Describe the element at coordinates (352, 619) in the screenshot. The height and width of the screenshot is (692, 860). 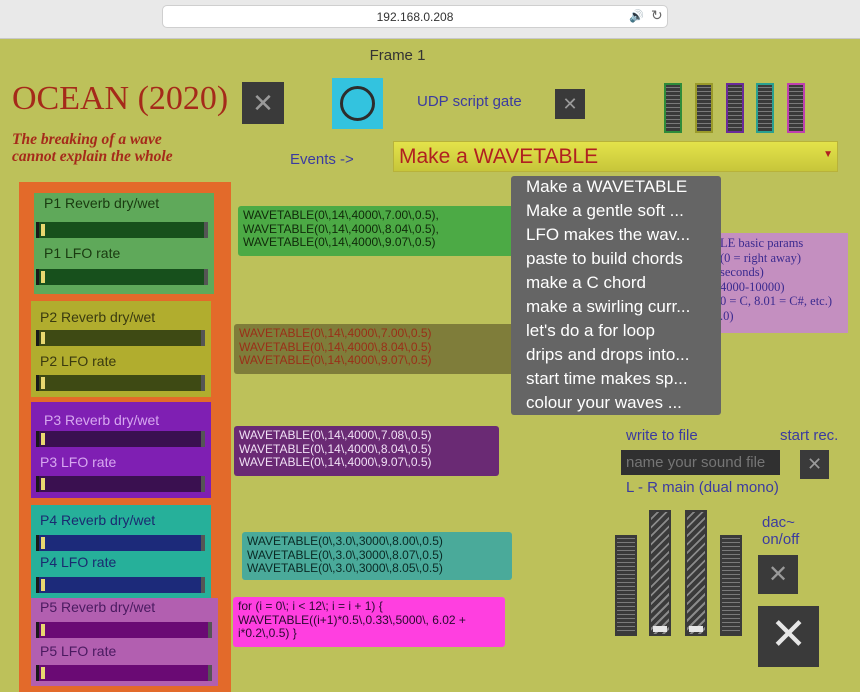
I see `script-line: WAVETABLE((i+1)*0.5\,0.33\,5000\, 6.02 +` at that location.